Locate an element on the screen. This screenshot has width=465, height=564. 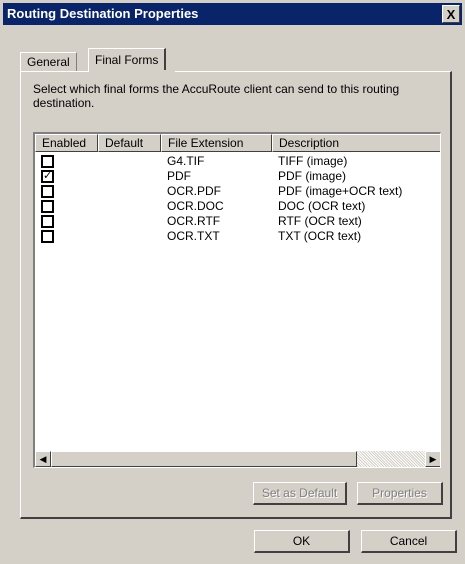
tab-final-forms-label: Final Forms is located at coordinates (127, 60).